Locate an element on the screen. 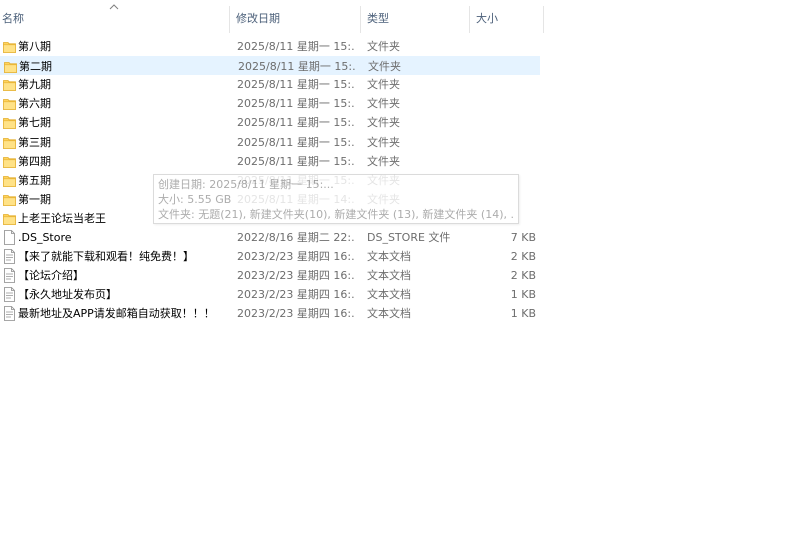 The width and height of the screenshot is (800, 560). file-type: DS_STORE 文件 is located at coordinates (409, 237).